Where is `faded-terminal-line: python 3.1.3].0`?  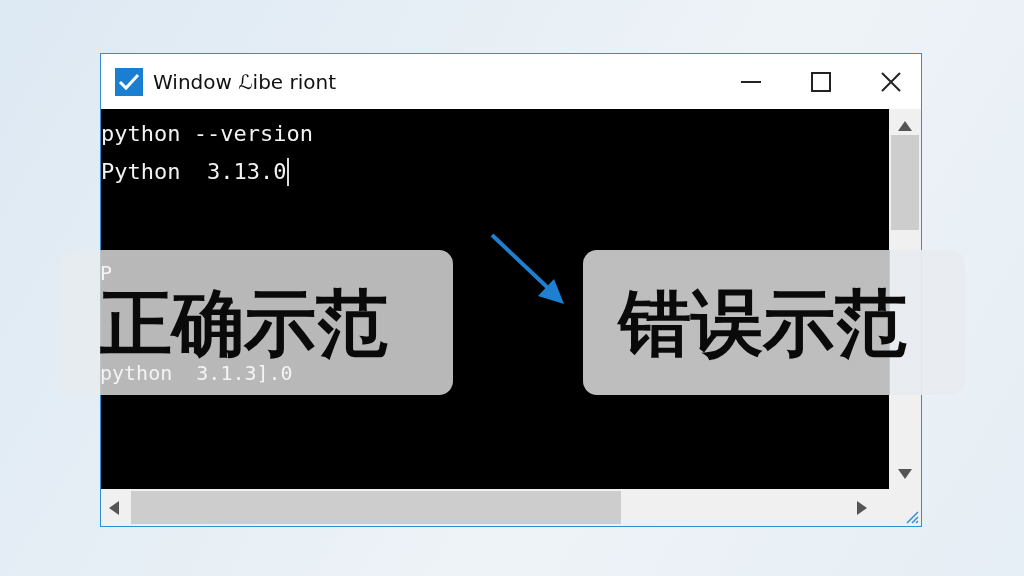 faded-terminal-line: python 3.1.3].0 is located at coordinates (196, 372).